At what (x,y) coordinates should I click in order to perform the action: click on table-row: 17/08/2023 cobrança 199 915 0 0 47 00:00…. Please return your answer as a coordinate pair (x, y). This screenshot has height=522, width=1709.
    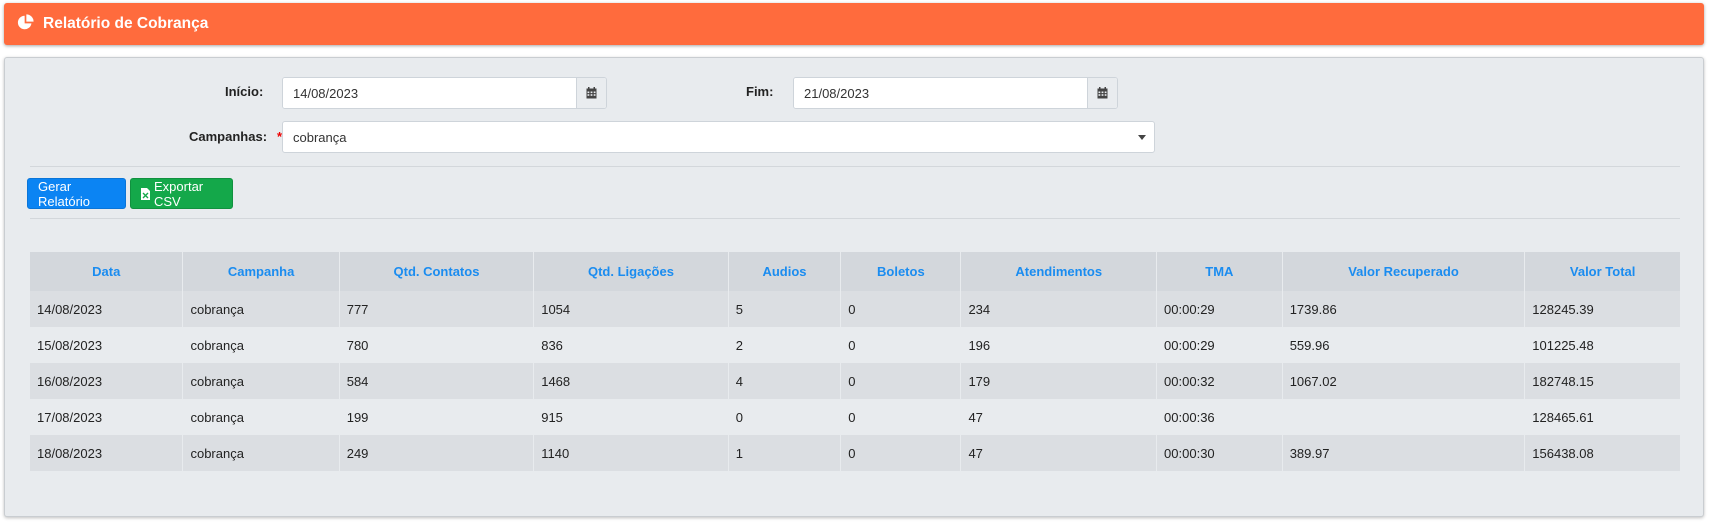
    Looking at the image, I should click on (855, 417).